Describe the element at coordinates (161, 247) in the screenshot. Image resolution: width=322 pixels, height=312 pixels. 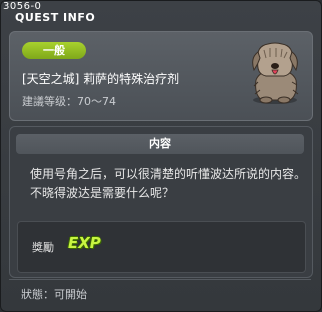
I see `reward-box: 獎勵 EXP` at that location.